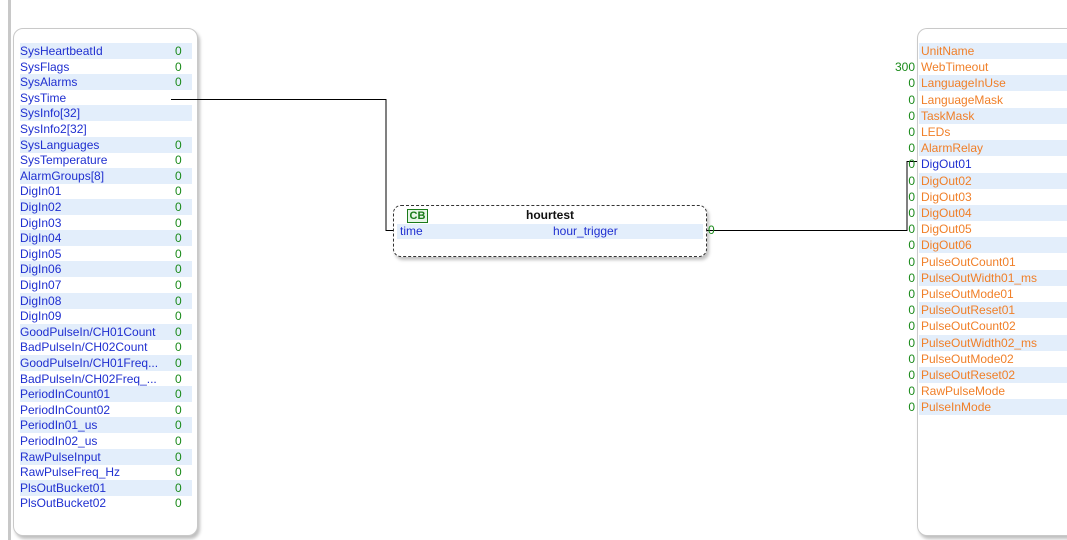 Image resolution: width=1067 pixels, height=540 pixels. I want to click on wire-systime-to-time, so click(283, 165).